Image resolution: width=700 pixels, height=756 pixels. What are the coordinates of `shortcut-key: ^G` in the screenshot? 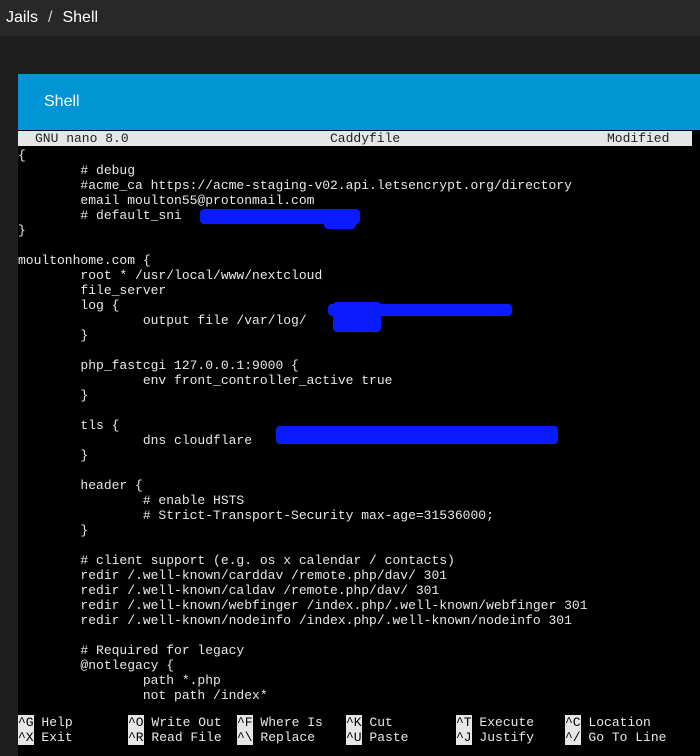 It's located at (26, 722).